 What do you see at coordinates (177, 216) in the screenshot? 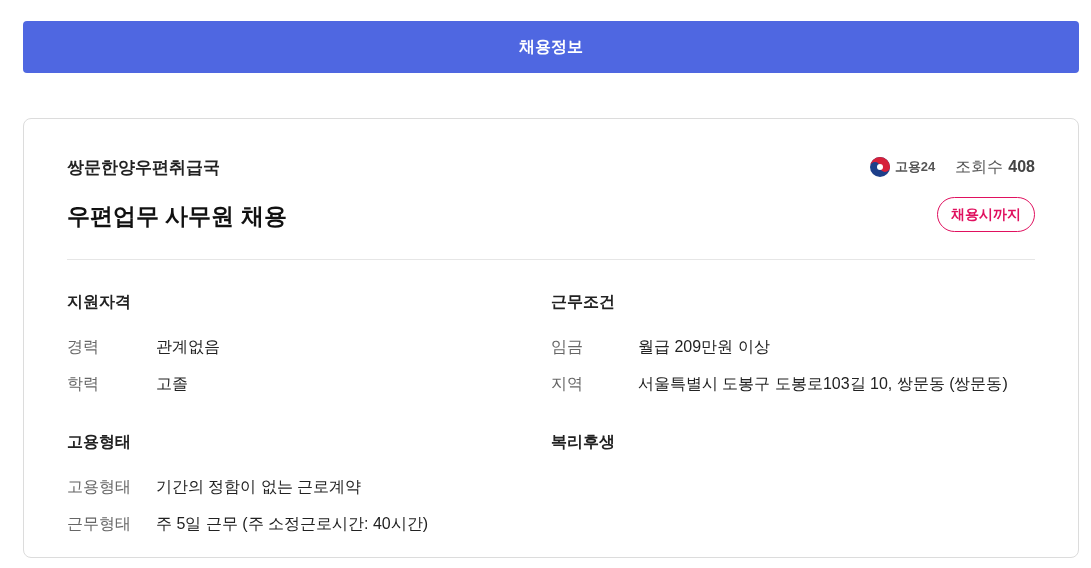
I see `job-title: 우편업무 사무원 채용` at bounding box center [177, 216].